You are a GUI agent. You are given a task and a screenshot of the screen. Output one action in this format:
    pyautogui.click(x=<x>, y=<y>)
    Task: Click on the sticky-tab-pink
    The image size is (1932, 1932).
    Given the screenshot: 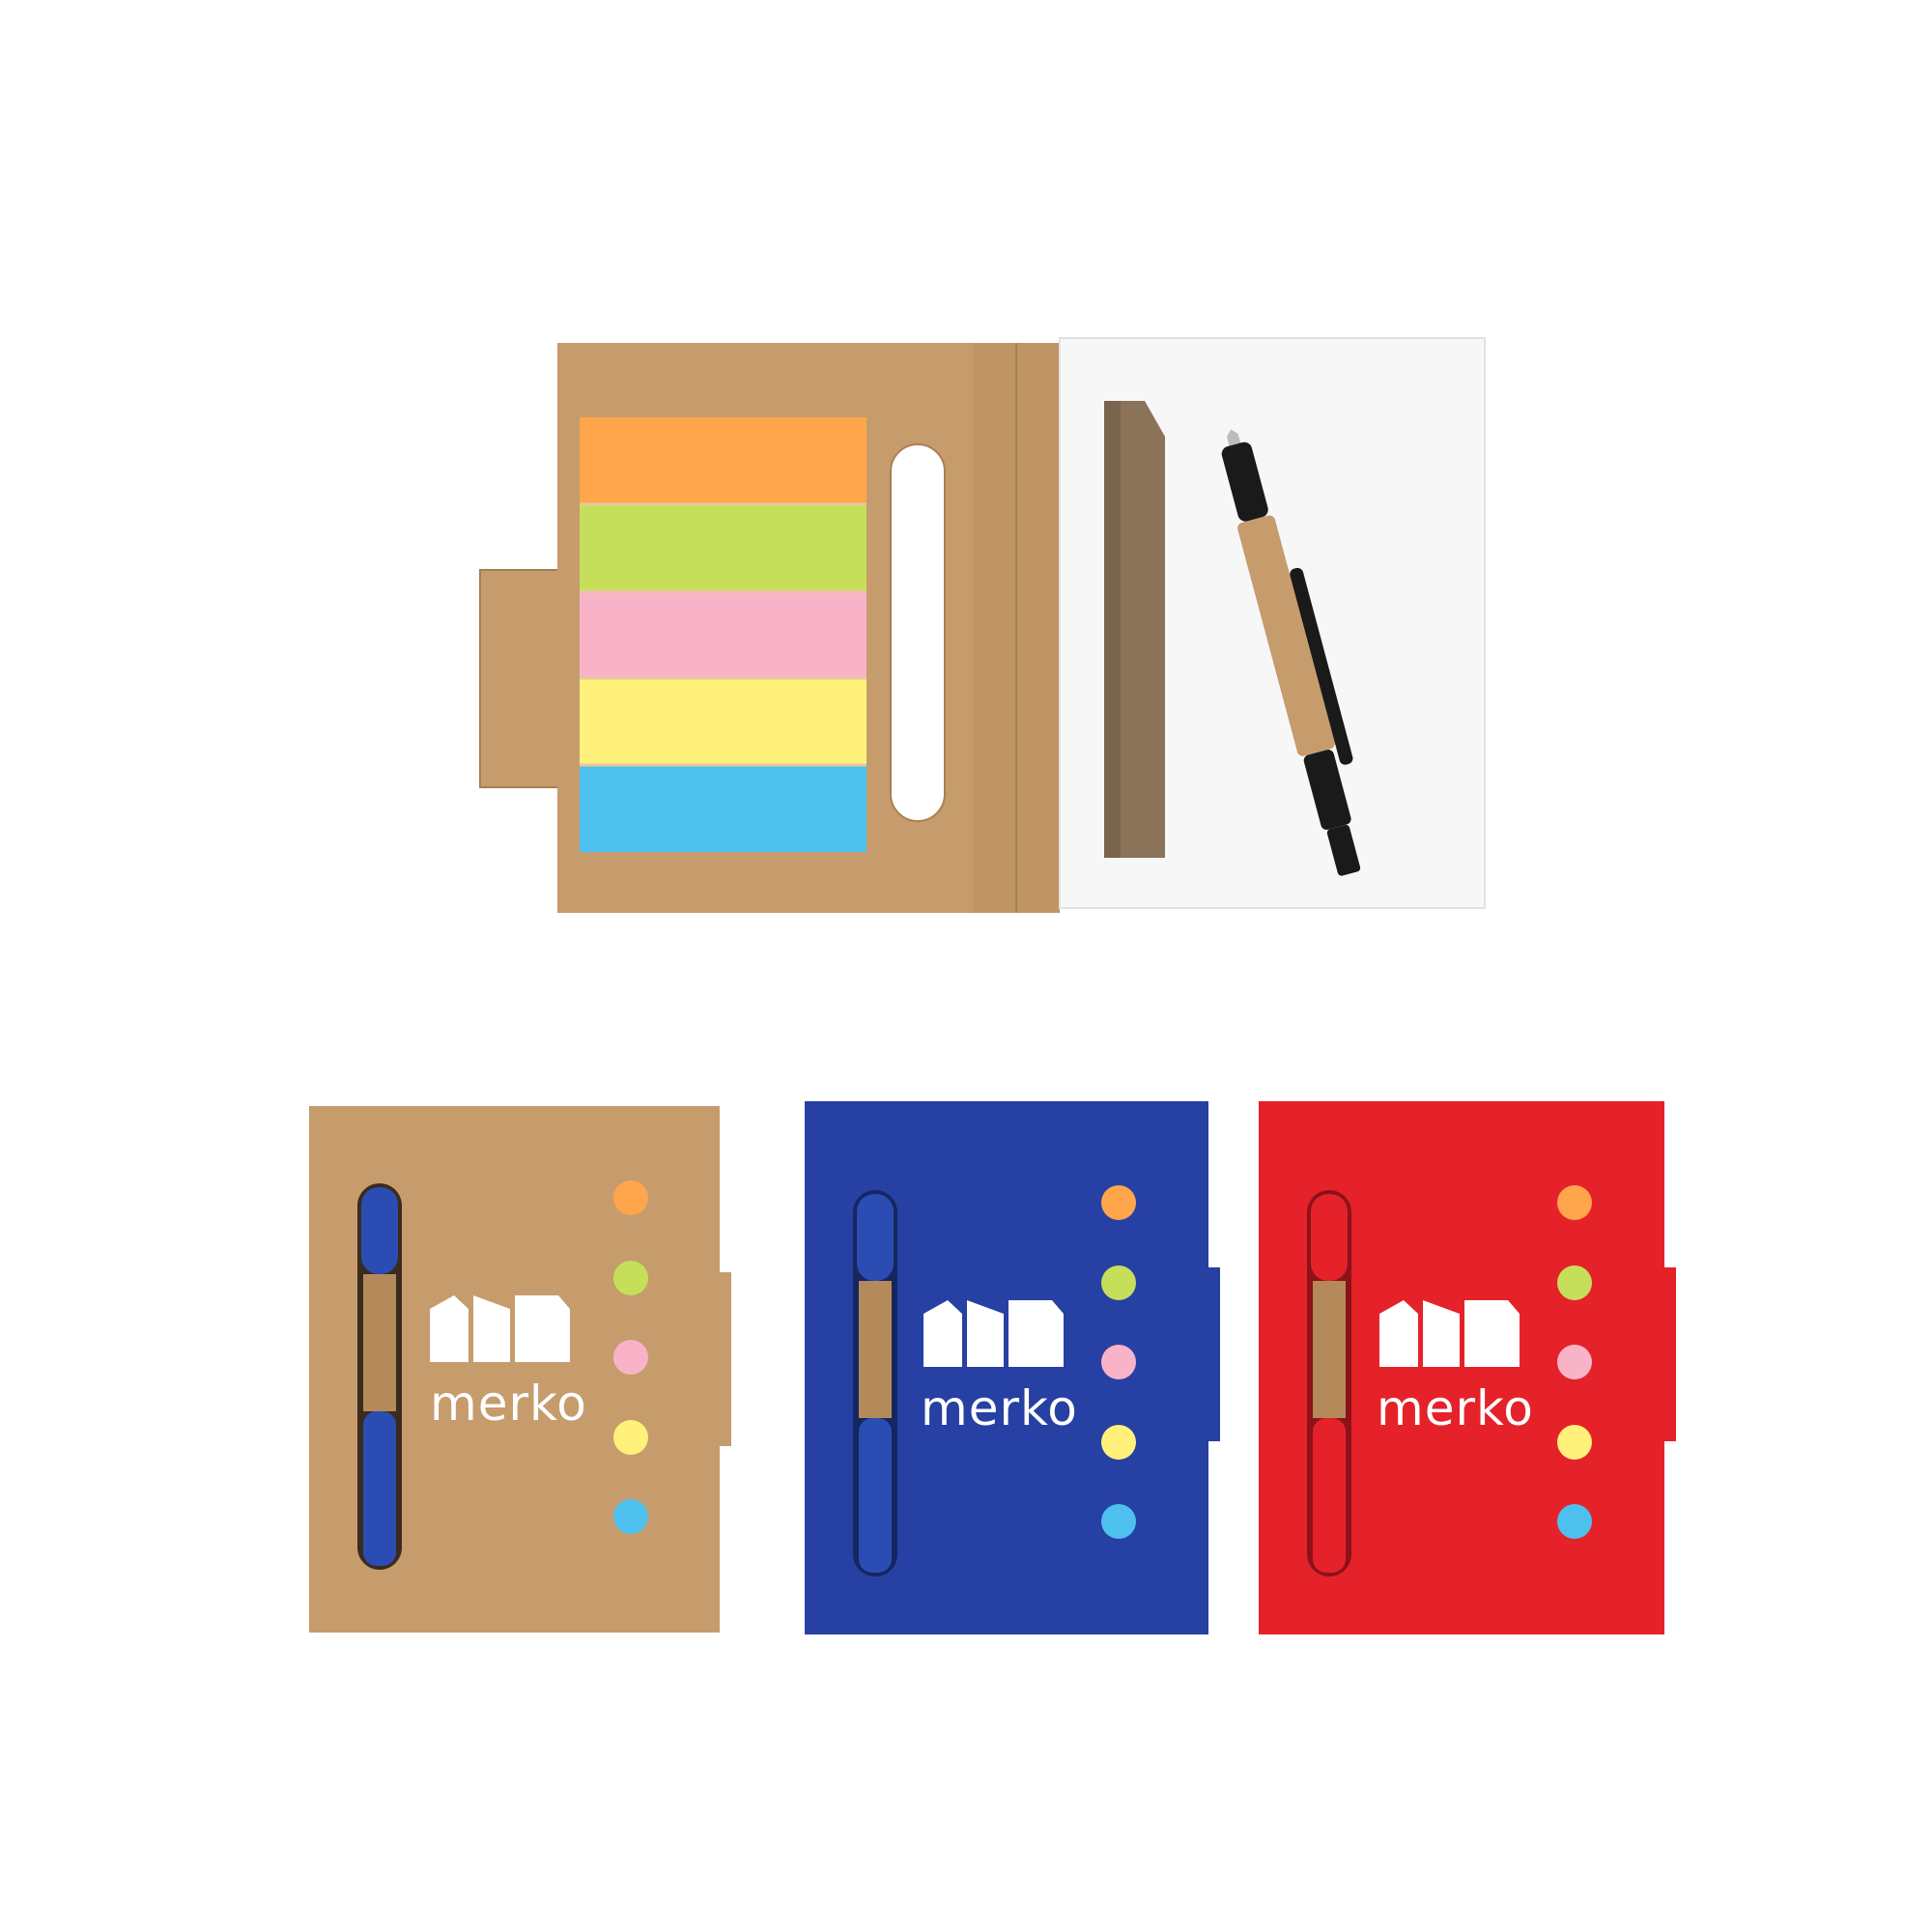 What is the action you would take?
    pyautogui.click(x=723, y=634)
    